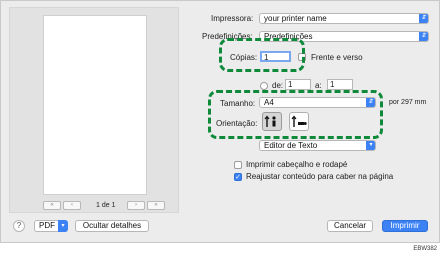  Describe the element at coordinates (106, 205) in the screenshot. I see `page-counter: 1 de 1` at that location.